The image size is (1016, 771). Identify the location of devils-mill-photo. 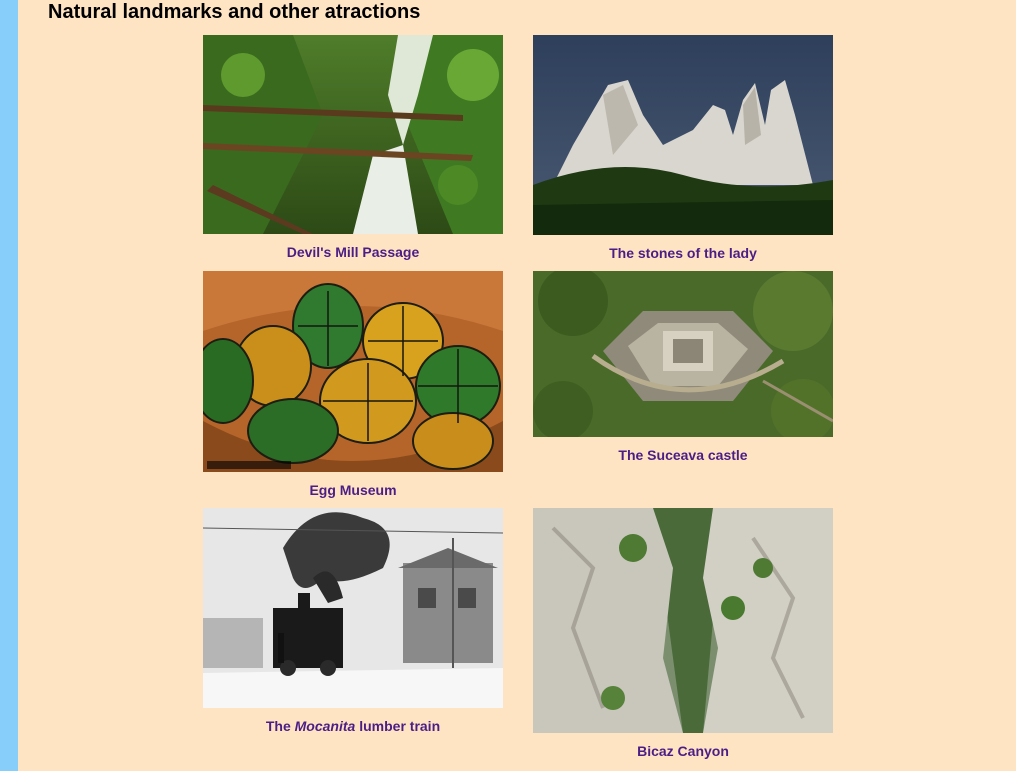
(353, 134).